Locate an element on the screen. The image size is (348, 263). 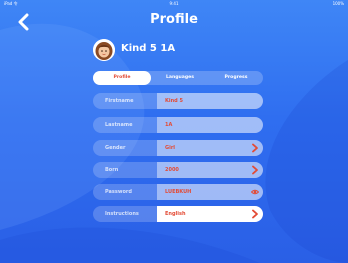
instructions-label: Instructions is located at coordinates (125, 214).